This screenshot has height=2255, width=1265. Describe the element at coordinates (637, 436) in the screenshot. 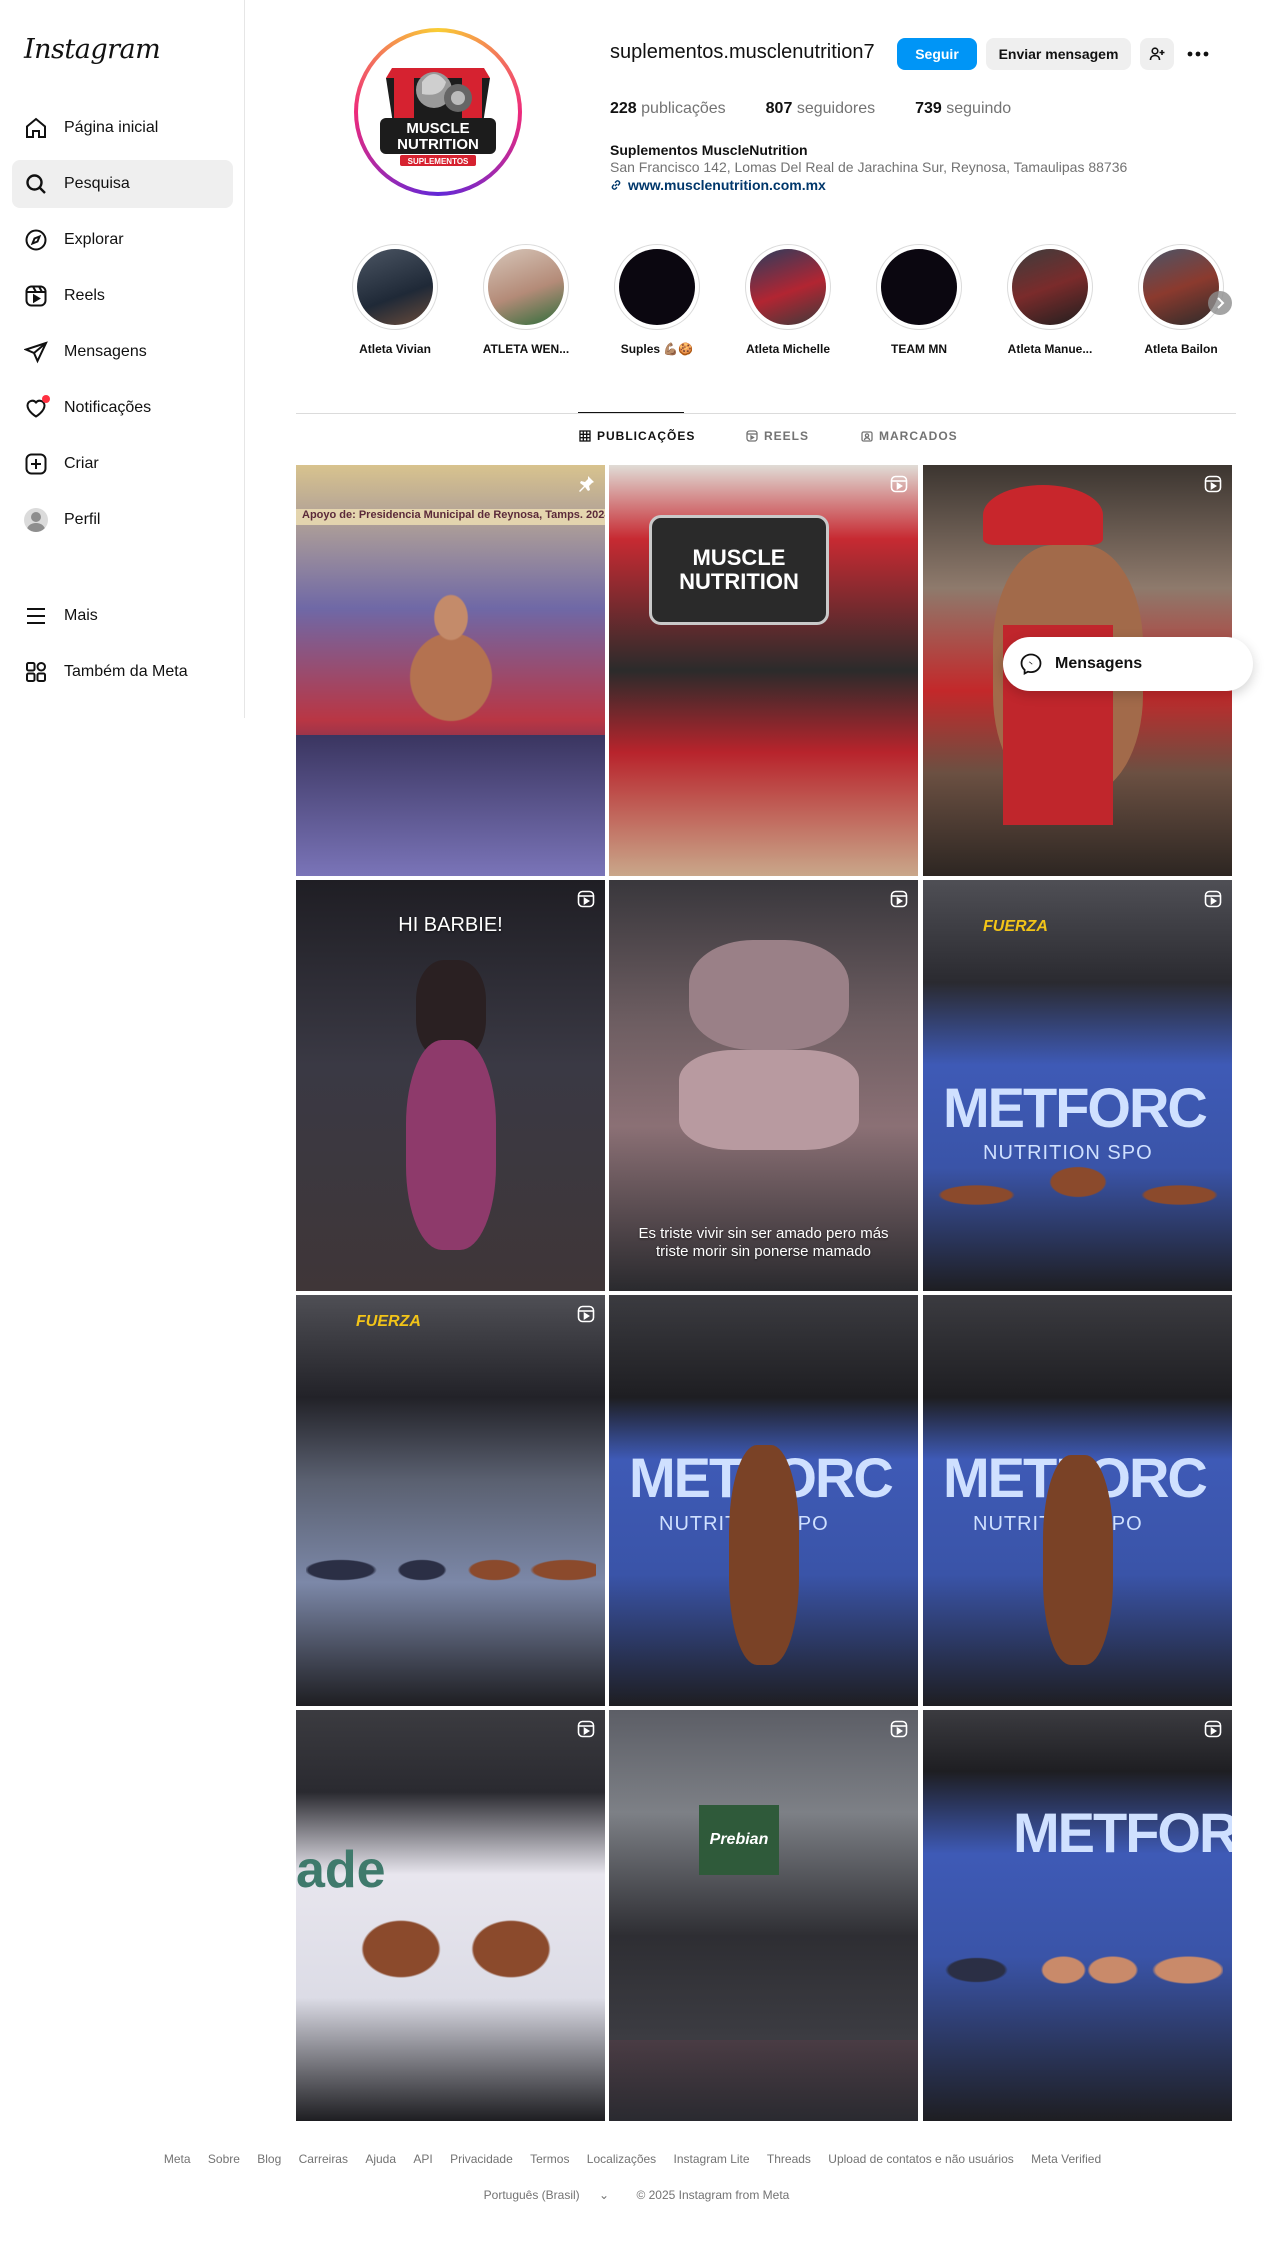

I see `tab-posts: PUBLICAÇÕES` at that location.